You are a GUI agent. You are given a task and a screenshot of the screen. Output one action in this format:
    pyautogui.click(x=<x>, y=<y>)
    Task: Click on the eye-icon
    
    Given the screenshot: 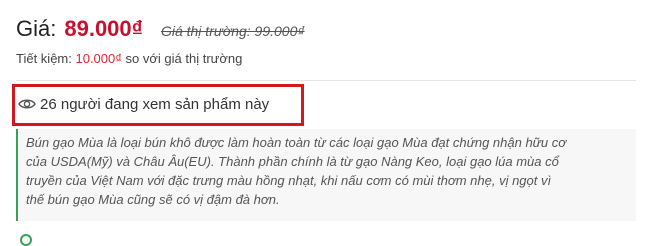 What is the action you would take?
    pyautogui.click(x=27, y=104)
    